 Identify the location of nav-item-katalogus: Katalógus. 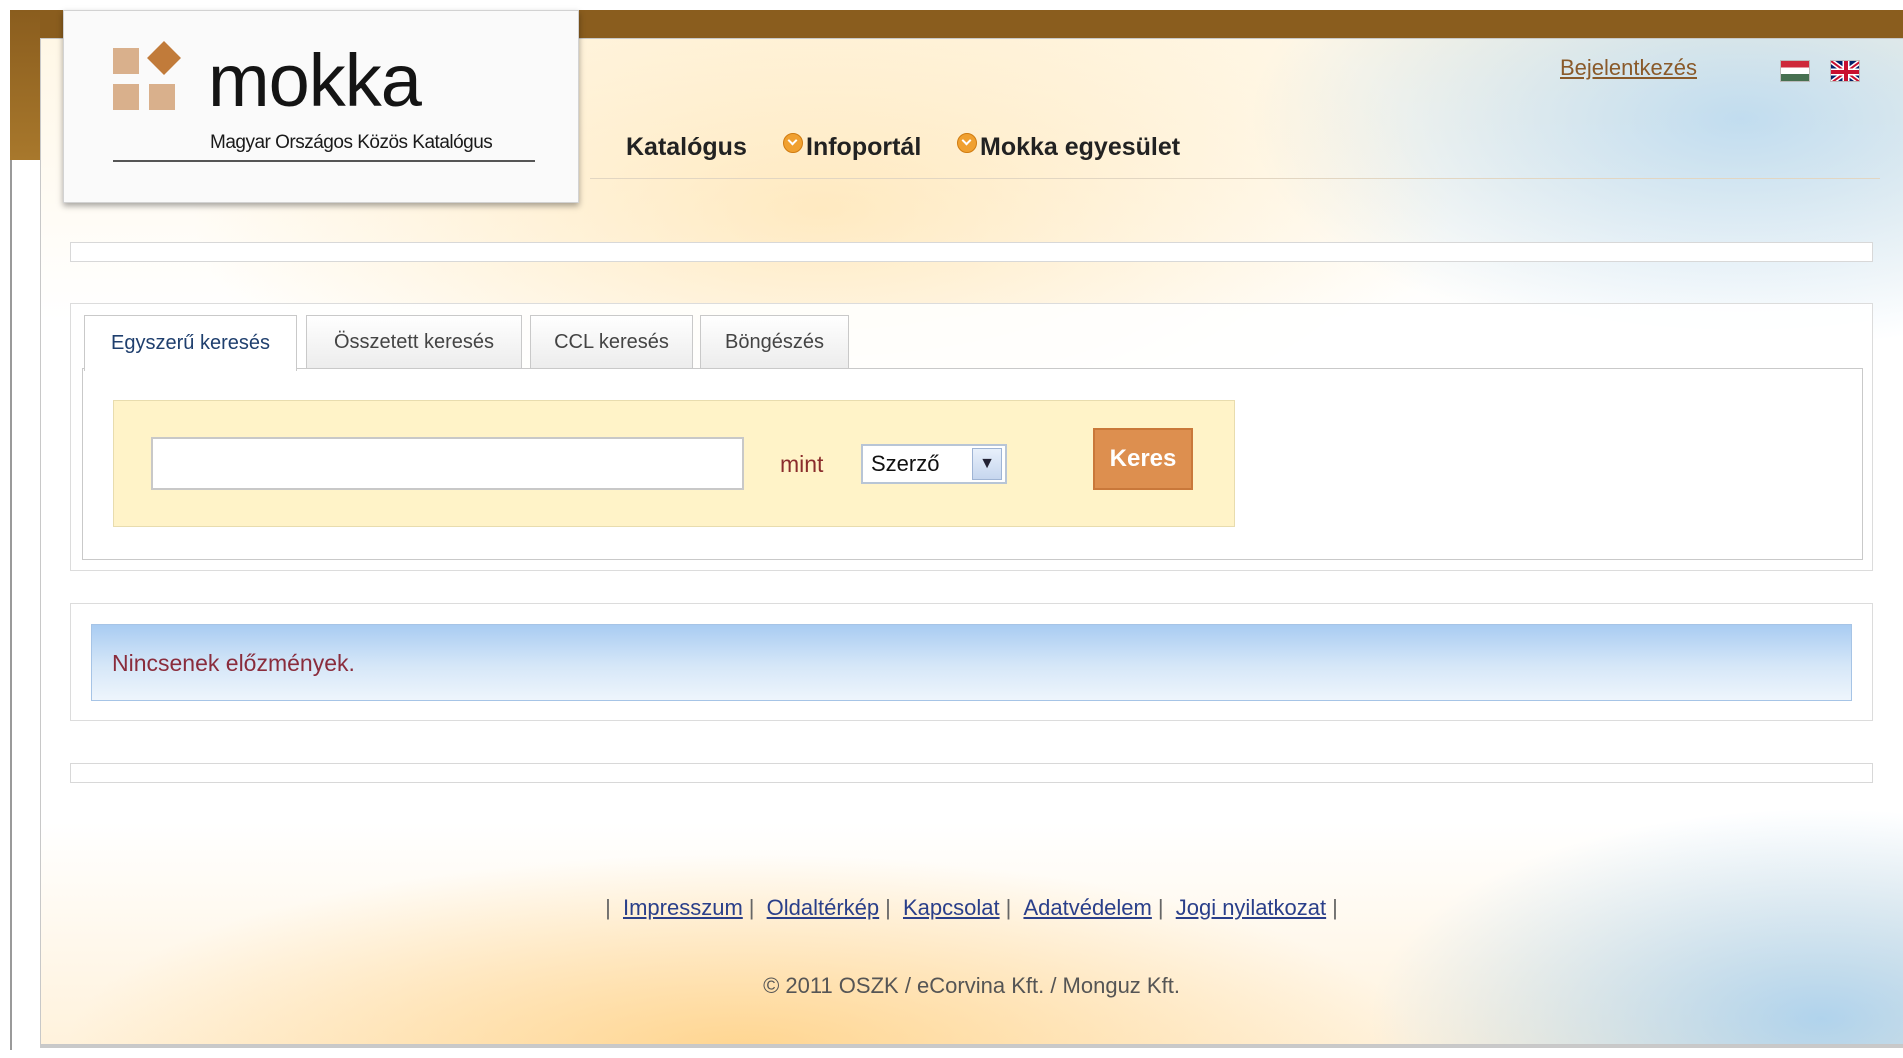
(686, 147).